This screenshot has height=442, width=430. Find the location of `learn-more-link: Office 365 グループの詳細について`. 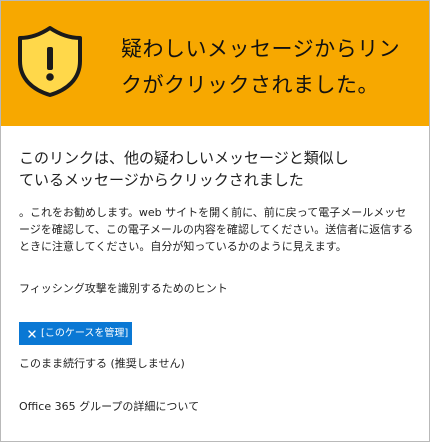

learn-more-link: Office 365 グループの詳細について is located at coordinates (109, 406).